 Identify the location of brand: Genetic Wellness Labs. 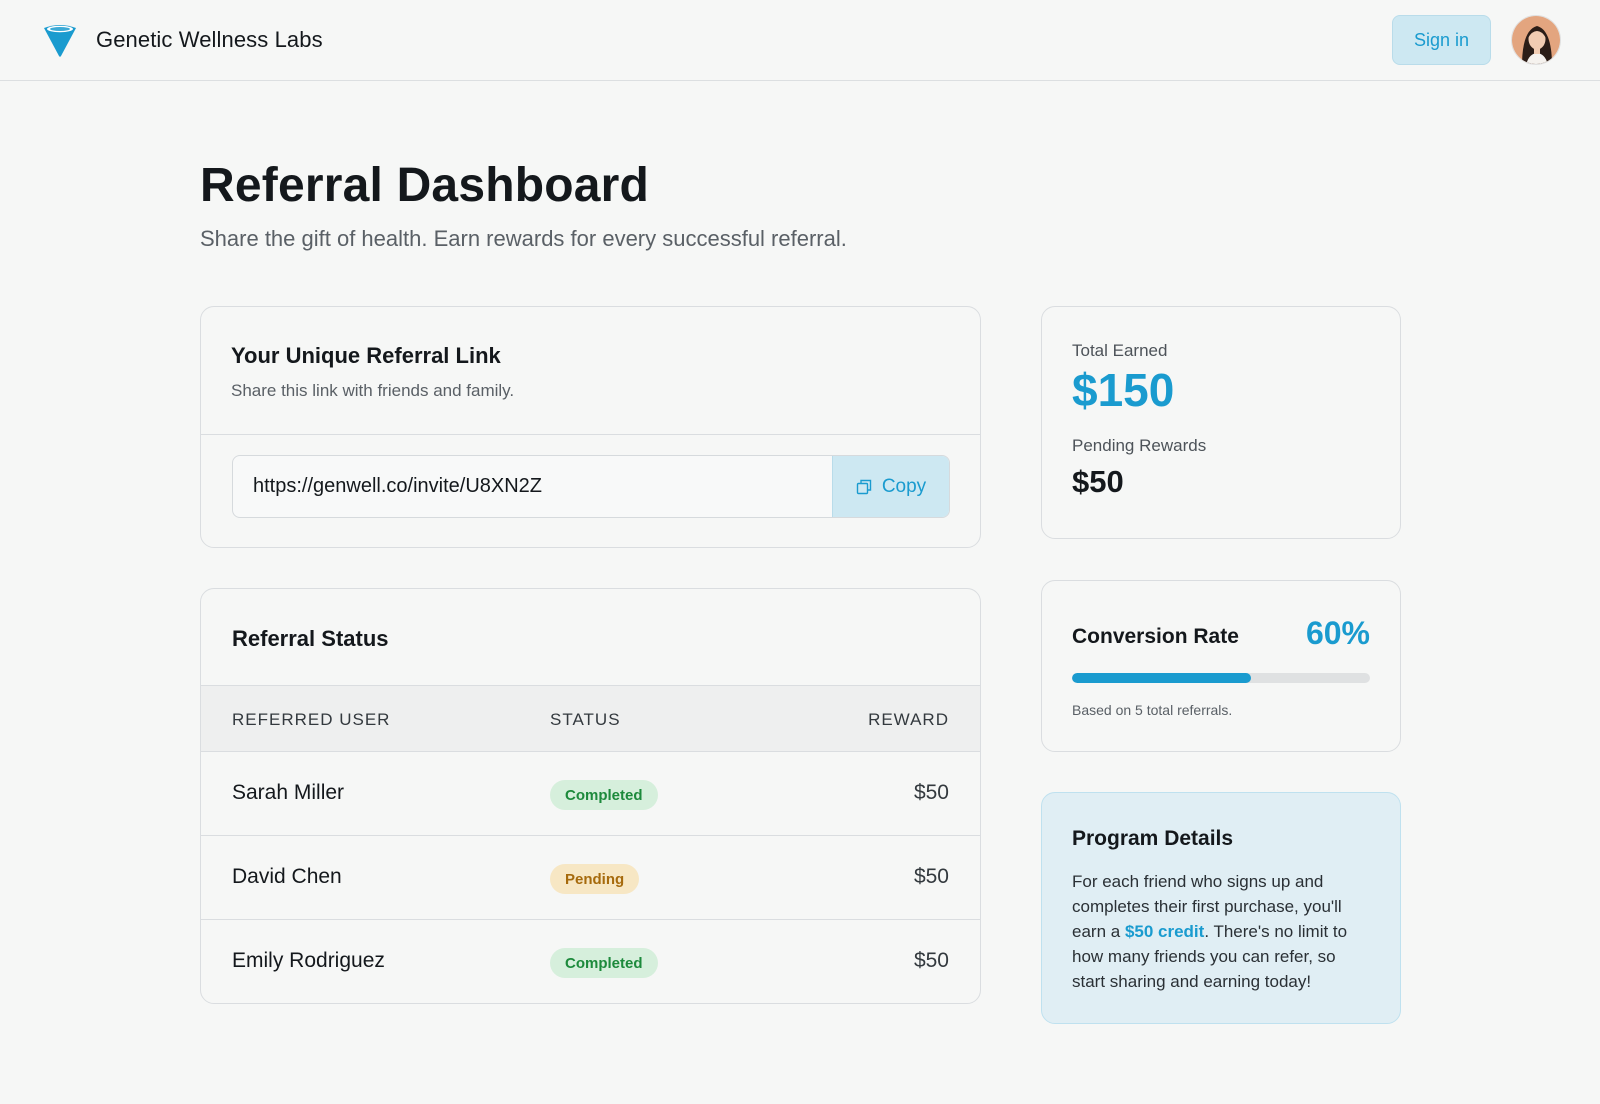
(182, 40).